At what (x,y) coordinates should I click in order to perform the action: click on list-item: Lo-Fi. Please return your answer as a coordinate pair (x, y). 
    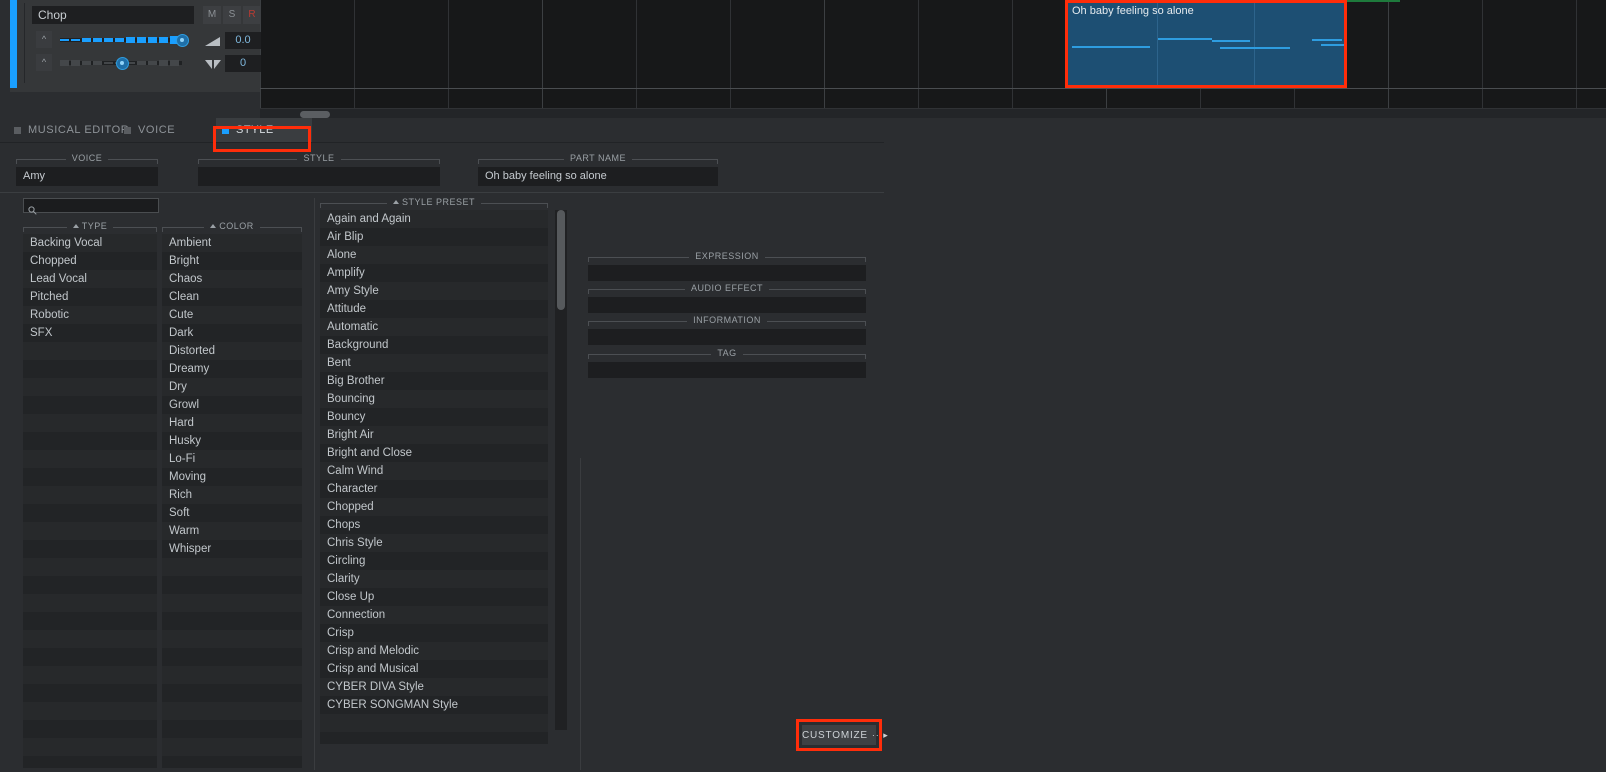
    Looking at the image, I should click on (232, 459).